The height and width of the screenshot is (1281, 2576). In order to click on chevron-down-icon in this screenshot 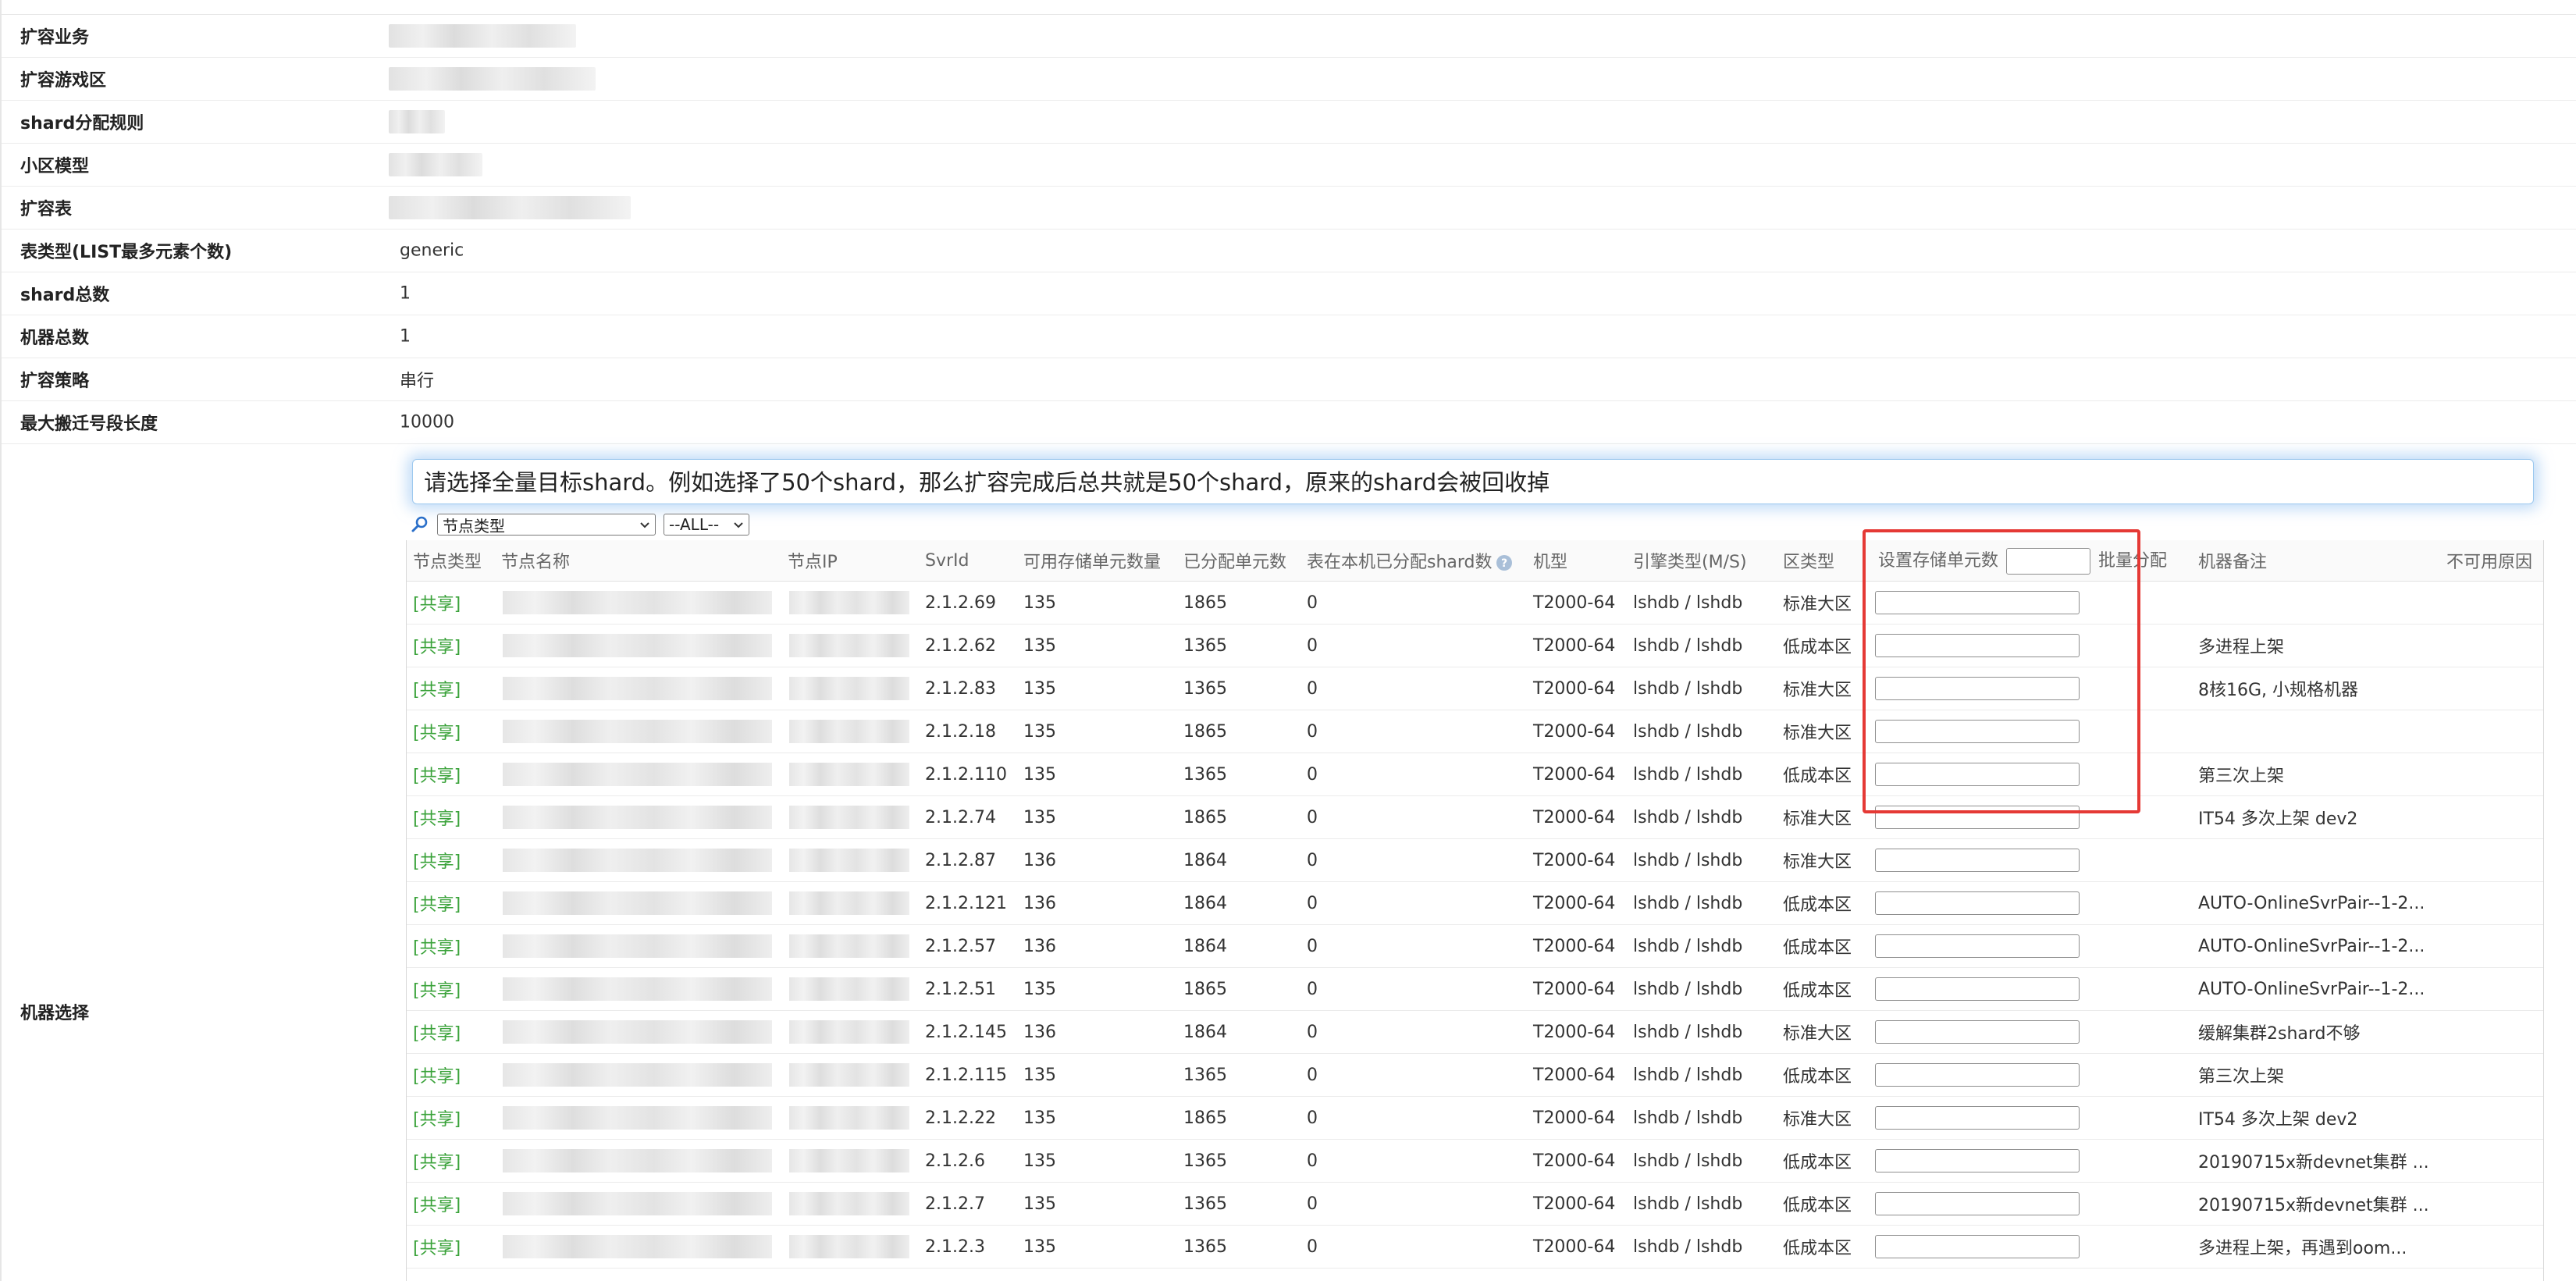, I will do `click(644, 525)`.